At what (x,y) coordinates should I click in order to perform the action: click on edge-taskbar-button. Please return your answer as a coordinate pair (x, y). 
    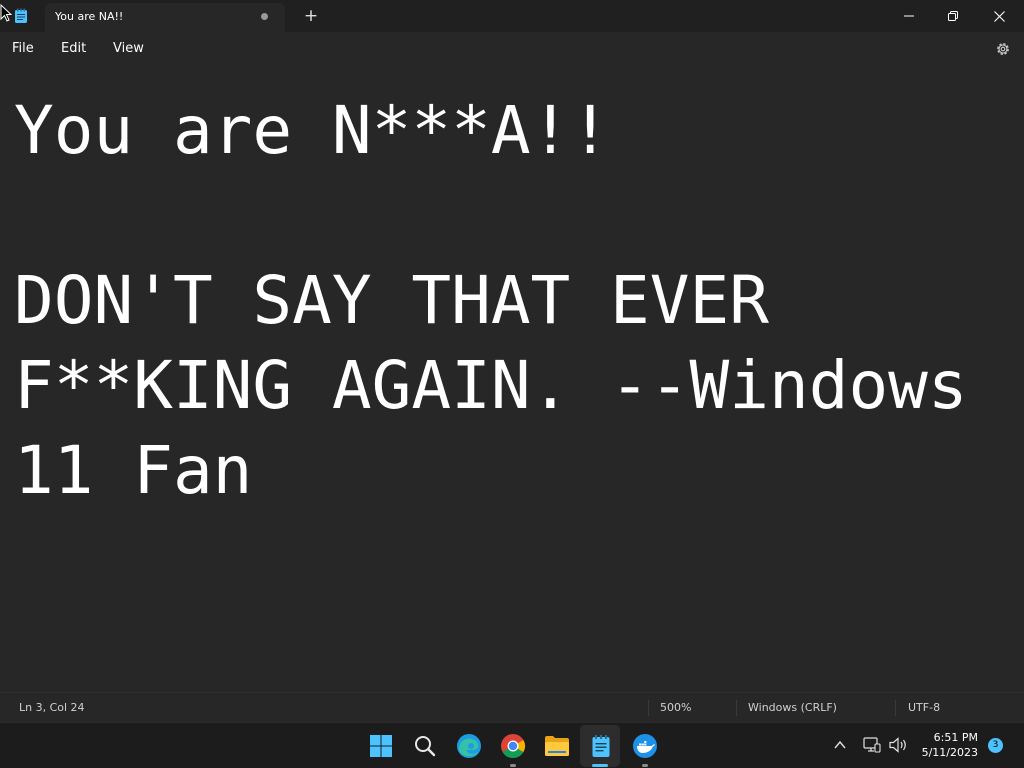
    Looking at the image, I should click on (469, 746).